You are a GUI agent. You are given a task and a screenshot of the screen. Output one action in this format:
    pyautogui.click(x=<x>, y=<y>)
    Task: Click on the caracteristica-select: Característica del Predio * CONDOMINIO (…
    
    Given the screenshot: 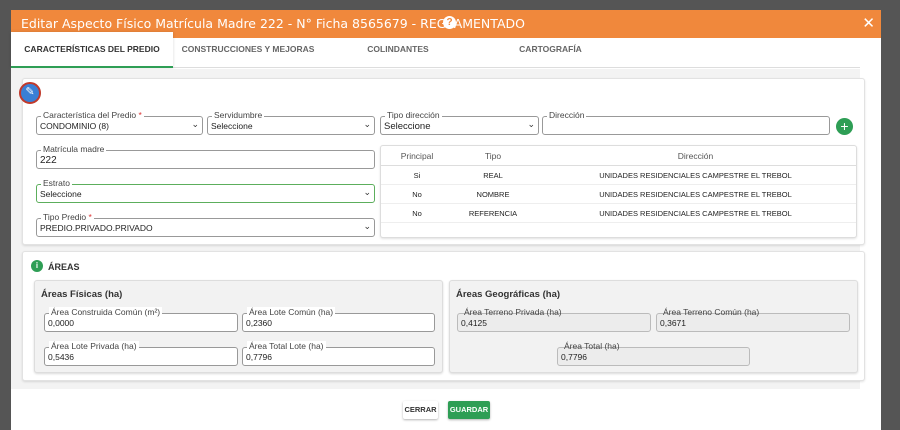 What is the action you would take?
    pyautogui.click(x=119, y=123)
    